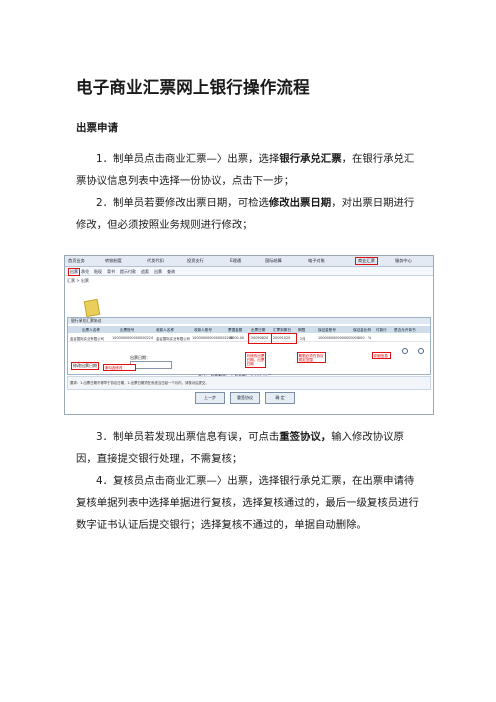  What do you see at coordinates (245, 398) in the screenshot?
I see `re-sign-agreement-button: 重签协议` at bounding box center [245, 398].